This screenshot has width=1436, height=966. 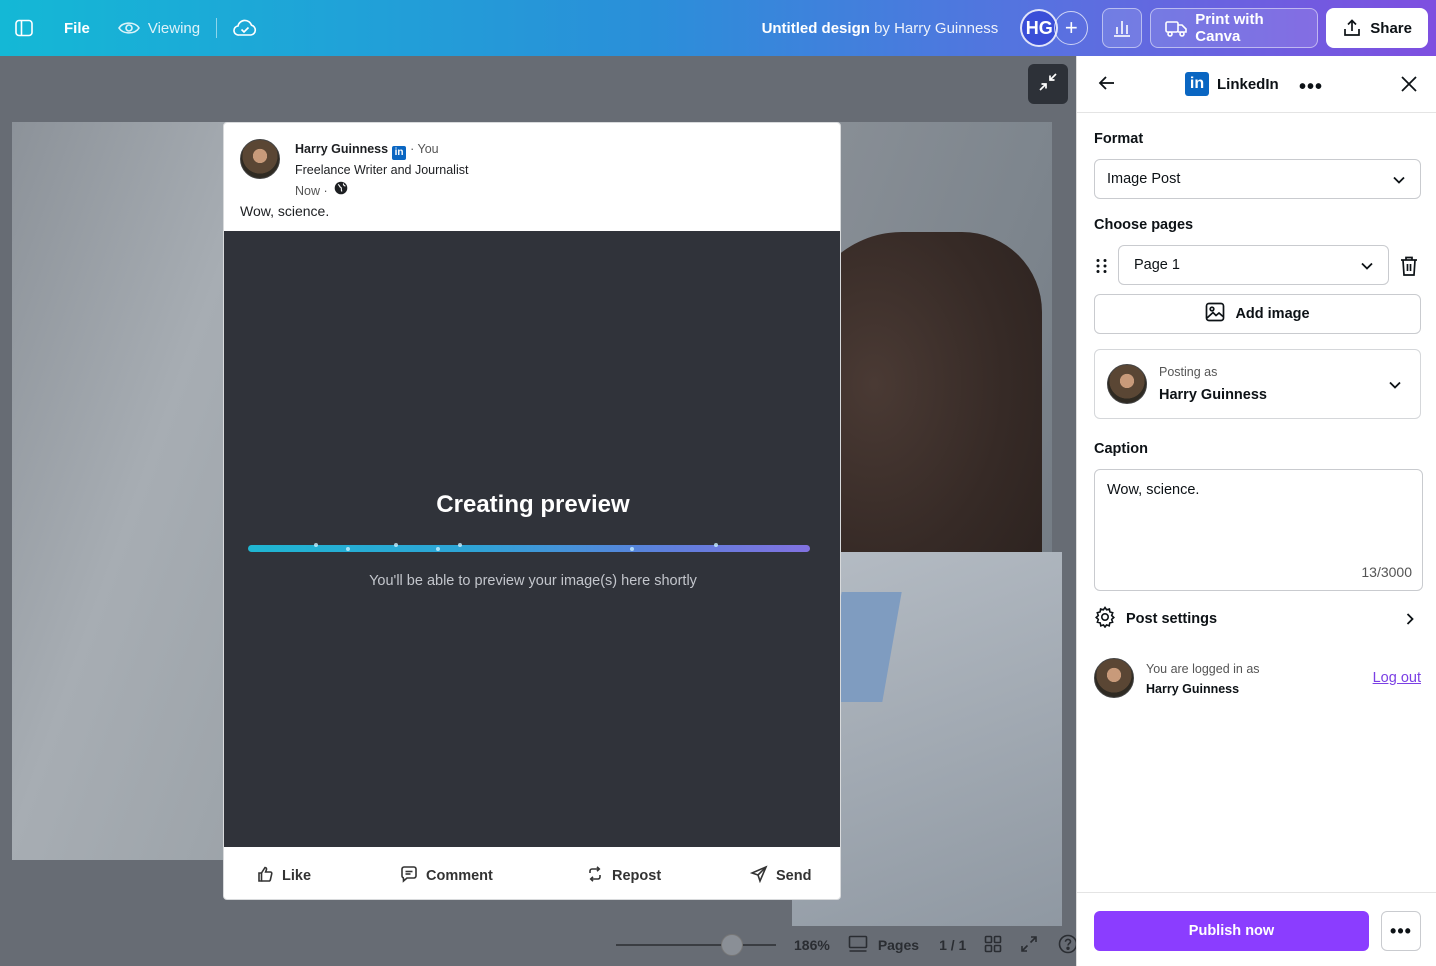 What do you see at coordinates (265, 876) in the screenshot?
I see `thumbs-up-icon` at bounding box center [265, 876].